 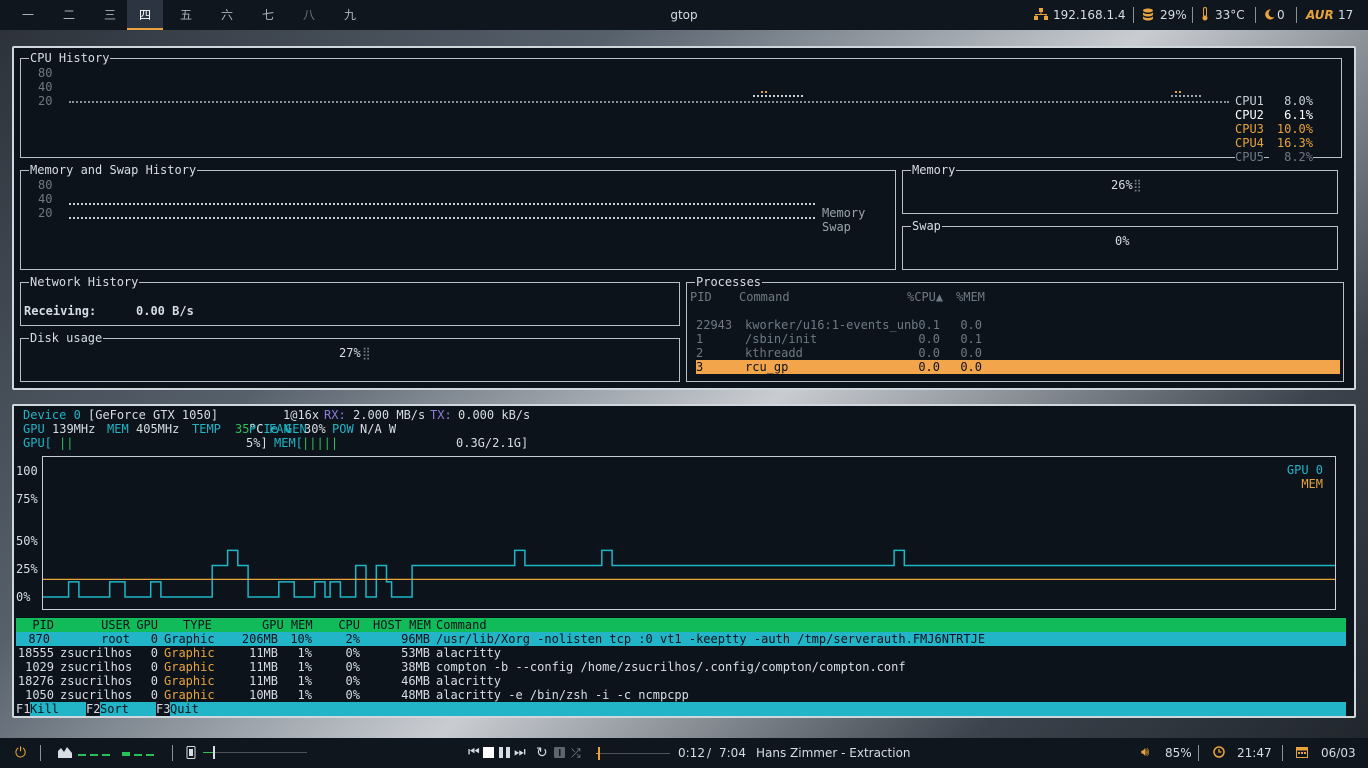 I want to click on workspace-3: 三, so click(x=110, y=15).